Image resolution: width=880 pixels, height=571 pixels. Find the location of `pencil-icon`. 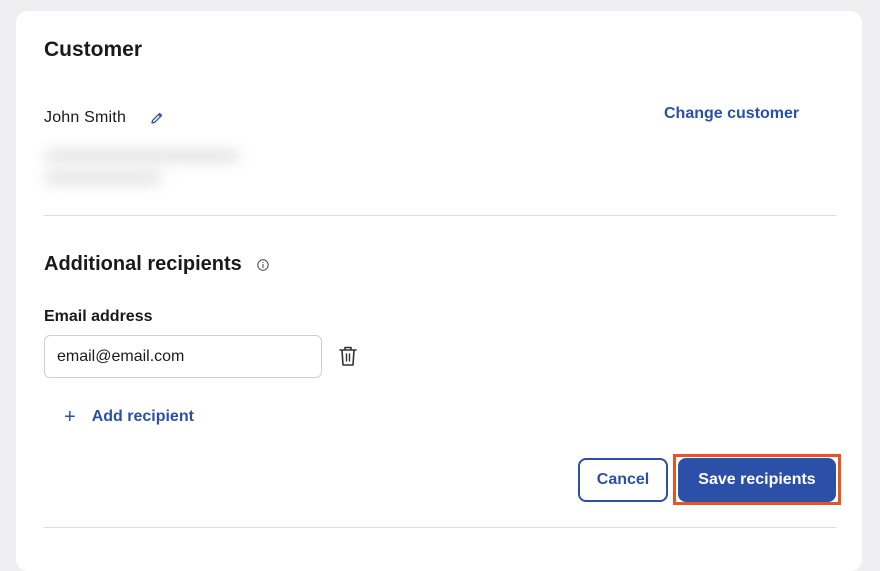

pencil-icon is located at coordinates (157, 118).